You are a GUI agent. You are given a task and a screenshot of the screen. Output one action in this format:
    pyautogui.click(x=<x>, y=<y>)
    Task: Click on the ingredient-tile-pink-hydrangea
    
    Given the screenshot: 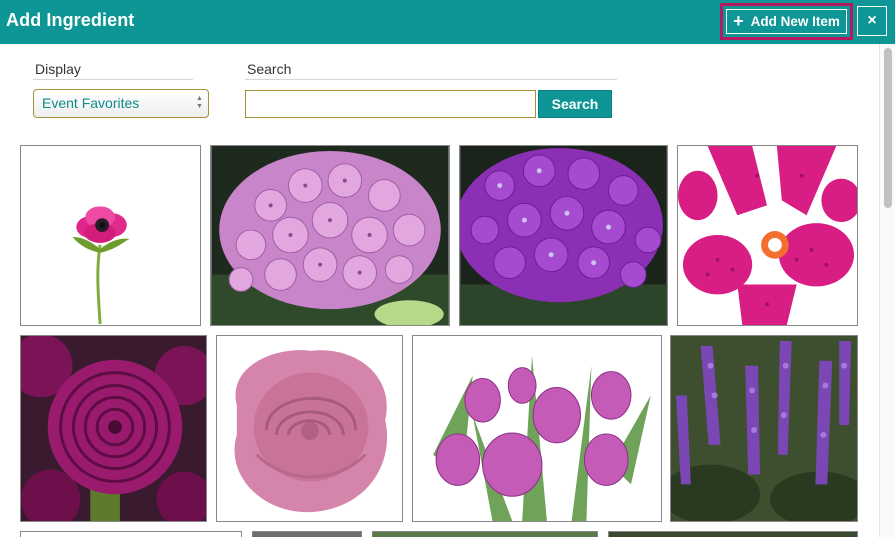 What is the action you would take?
    pyautogui.click(x=330, y=235)
    